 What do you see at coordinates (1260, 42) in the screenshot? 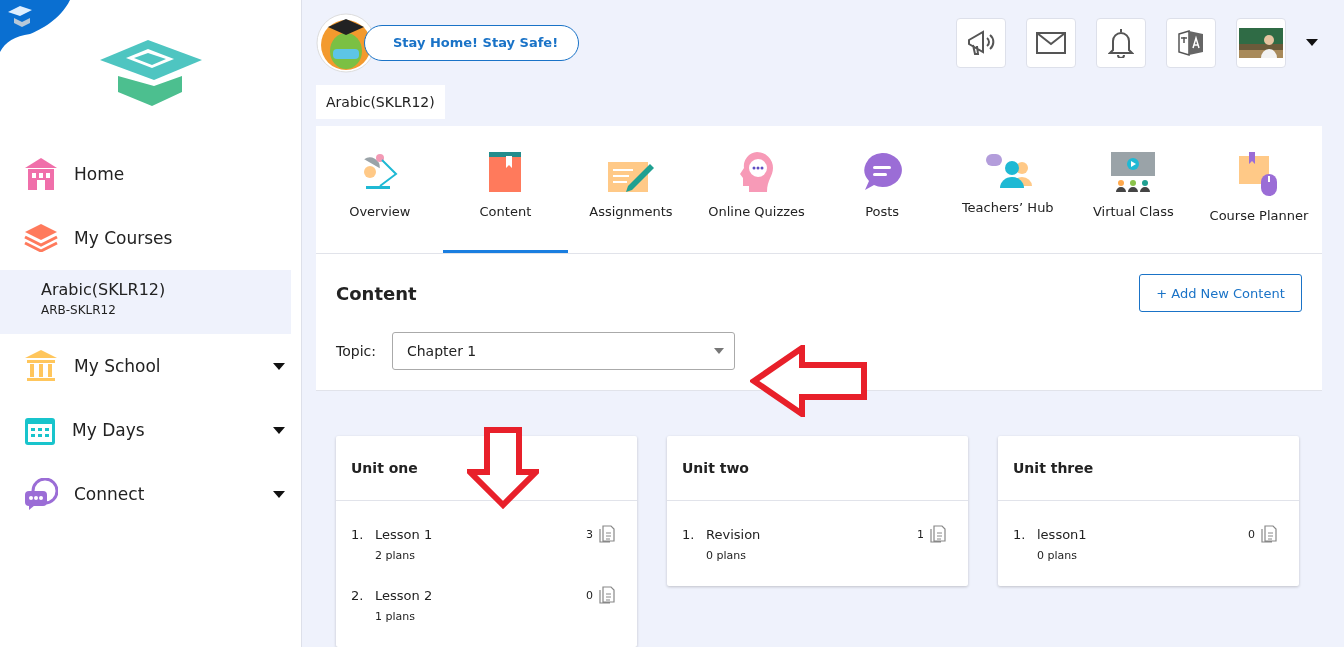
I see `profile-button` at bounding box center [1260, 42].